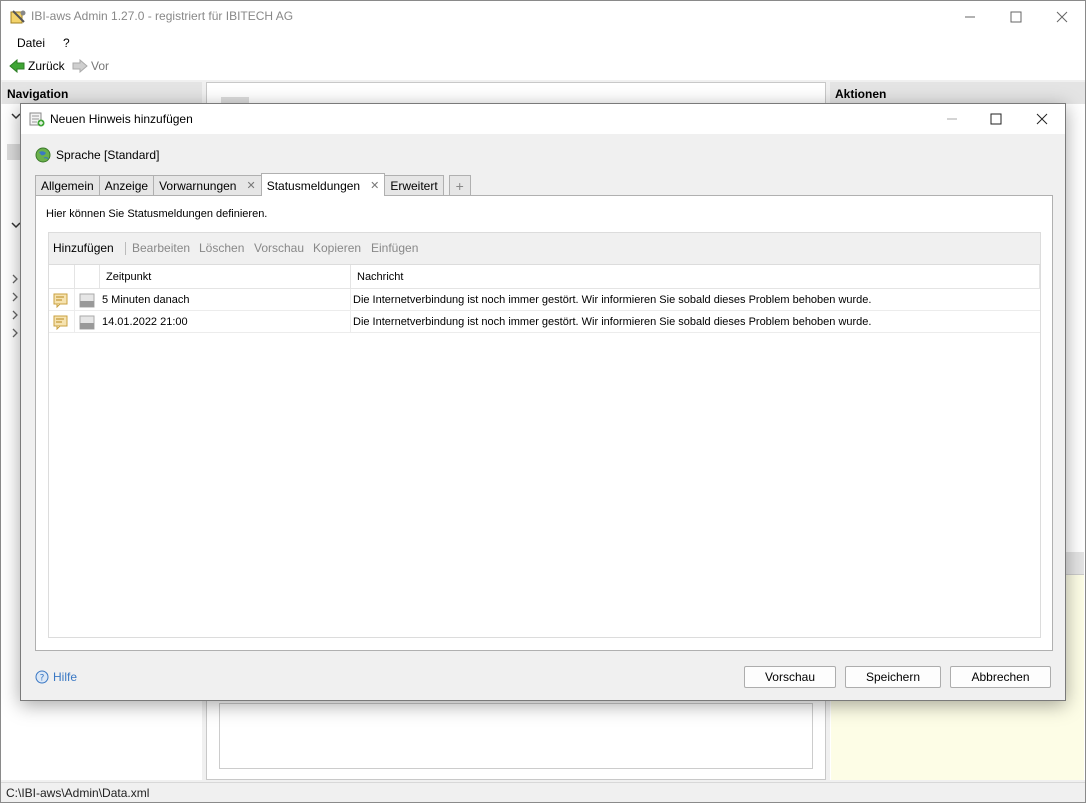 Image resolution: width=1086 pixels, height=803 pixels. Describe the element at coordinates (108, 155) in the screenshot. I see `language-label: Sprache [Standard]` at that location.